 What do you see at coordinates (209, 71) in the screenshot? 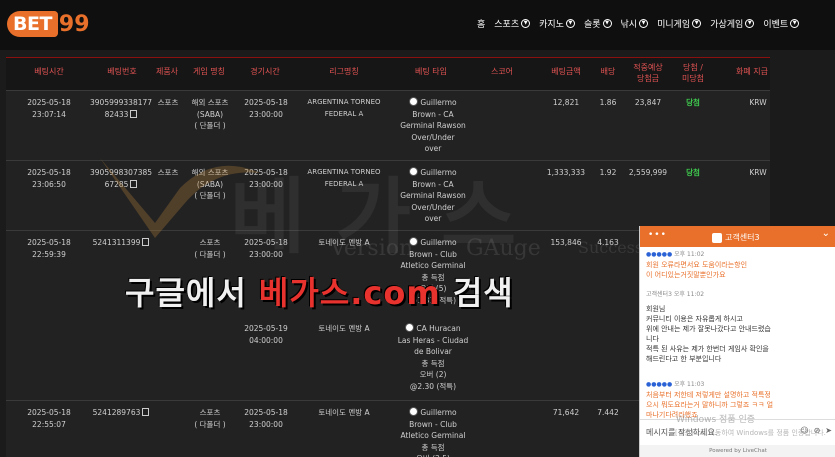
I see `header-game-name: 게임 명칭` at bounding box center [209, 71].